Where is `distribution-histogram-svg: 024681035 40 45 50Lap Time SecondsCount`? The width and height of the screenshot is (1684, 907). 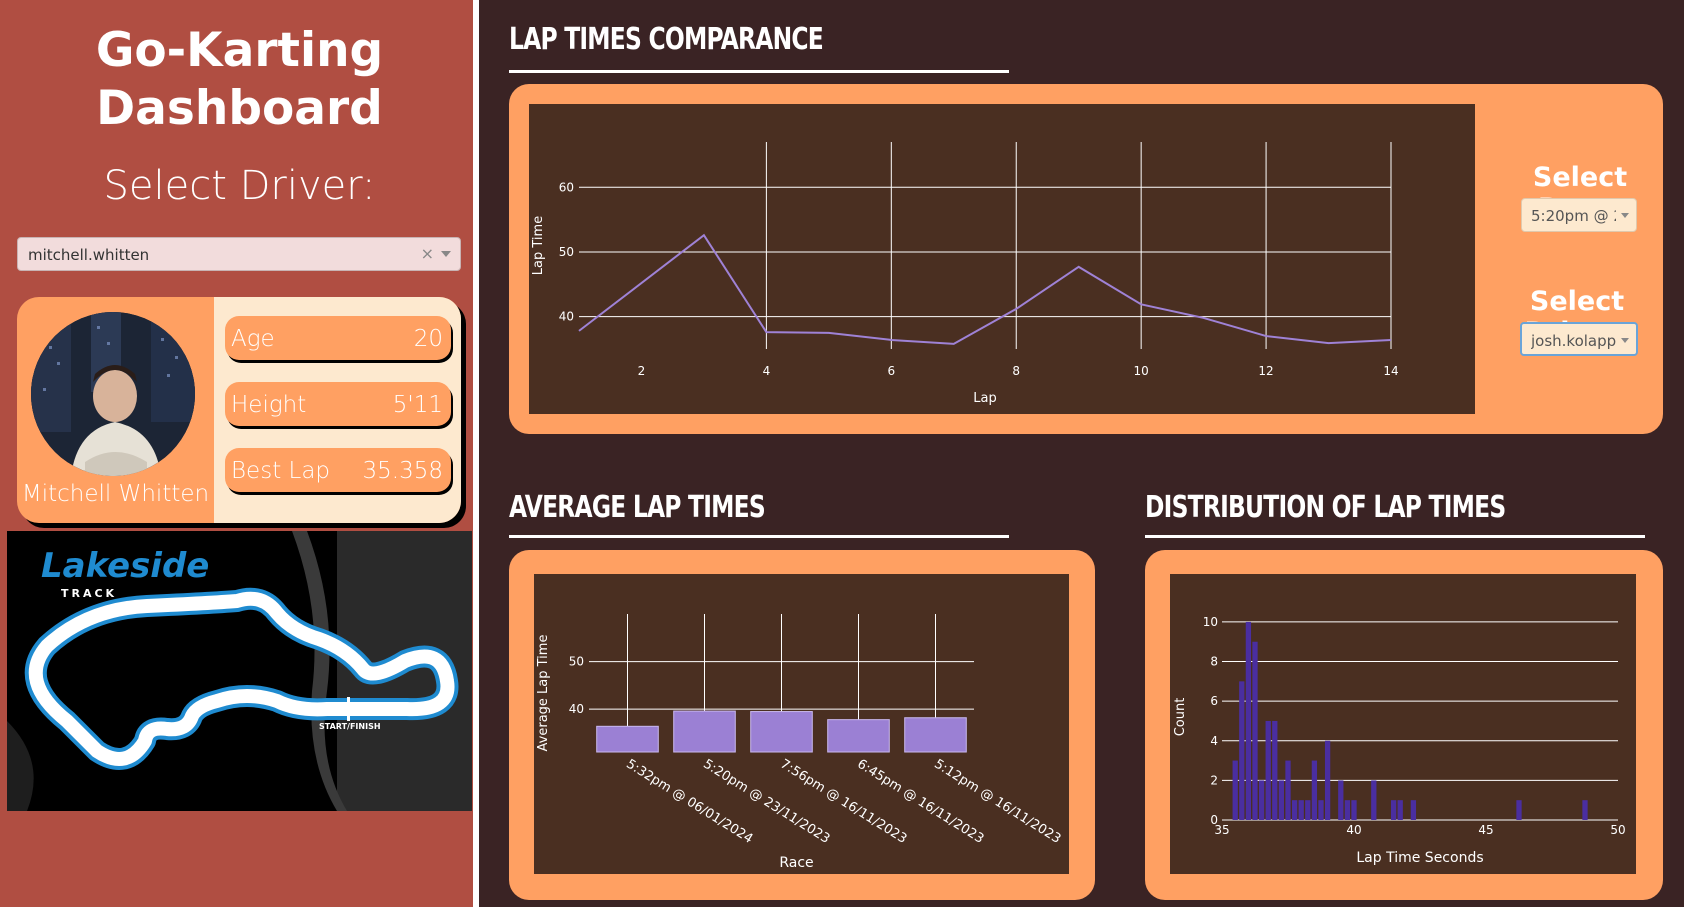 distribution-histogram-svg: 024681035 40 45 50Lap Time SecondsCount is located at coordinates (1399, 740).